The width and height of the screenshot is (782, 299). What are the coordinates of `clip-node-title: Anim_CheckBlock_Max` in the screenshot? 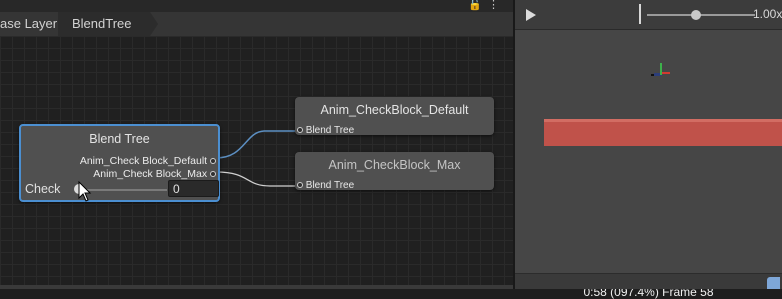 It's located at (394, 165).